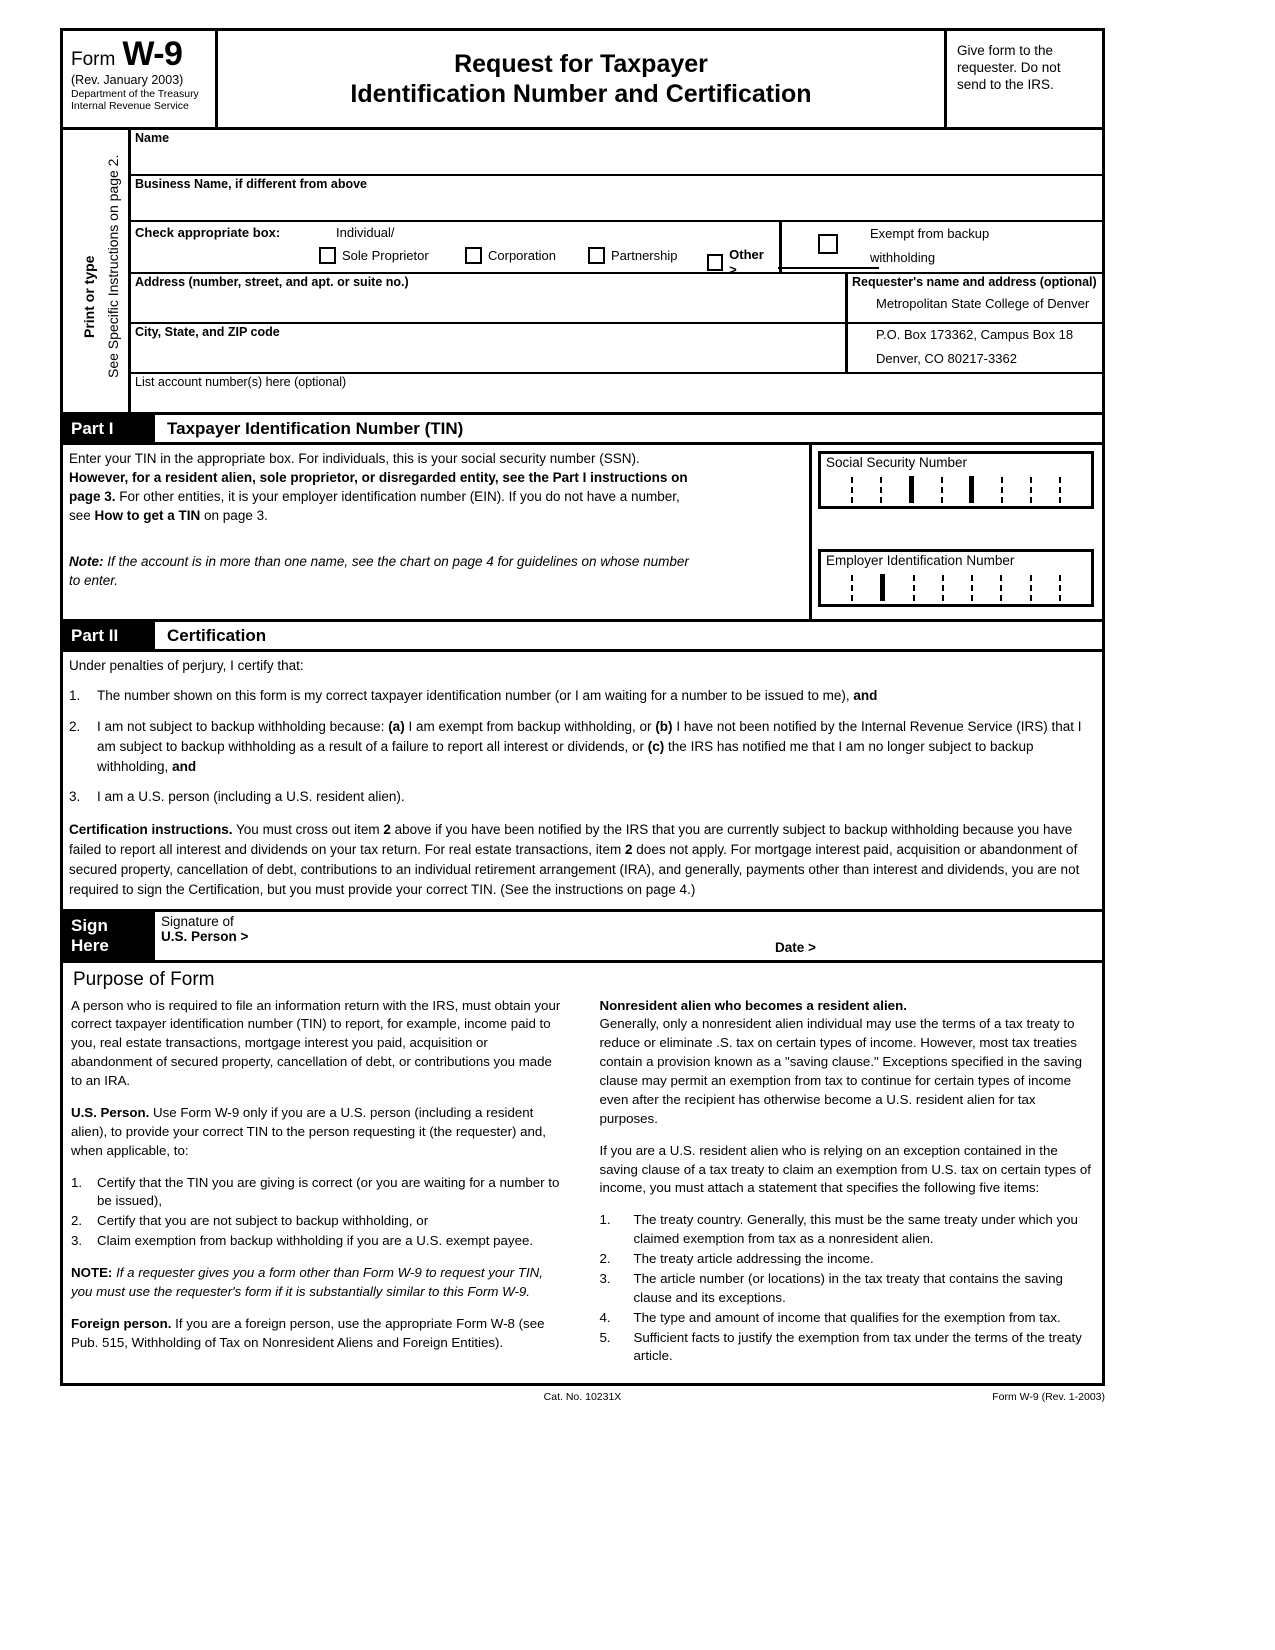 The height and width of the screenshot is (1650, 1275). I want to click on checkbox-corporation: Corporation, so click(510, 255).